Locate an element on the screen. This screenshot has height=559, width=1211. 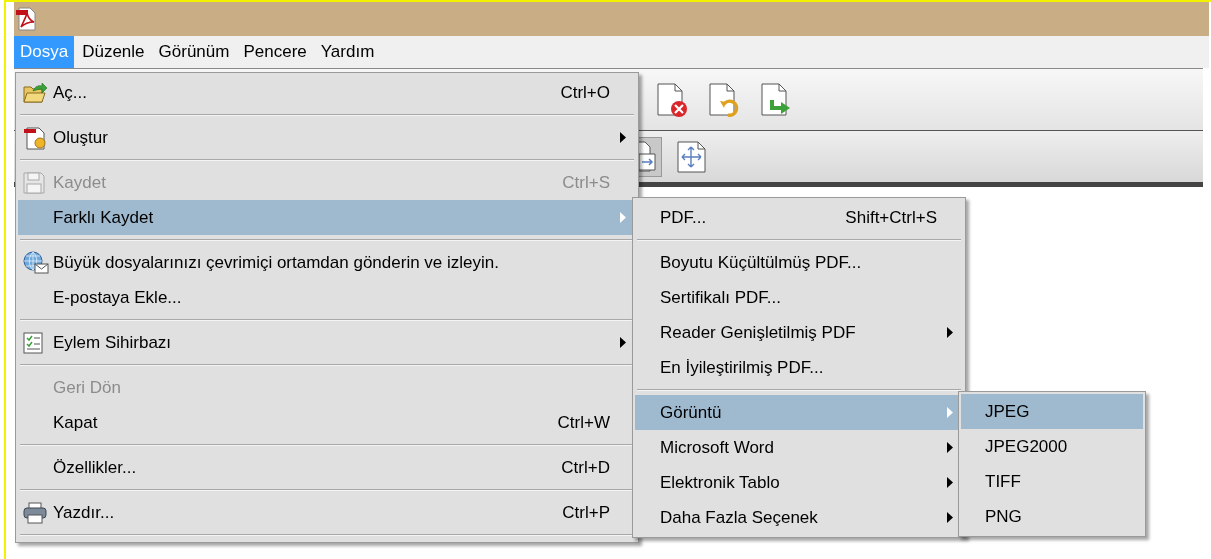
shortcut-text: Ctrl+O is located at coordinates (585, 92).